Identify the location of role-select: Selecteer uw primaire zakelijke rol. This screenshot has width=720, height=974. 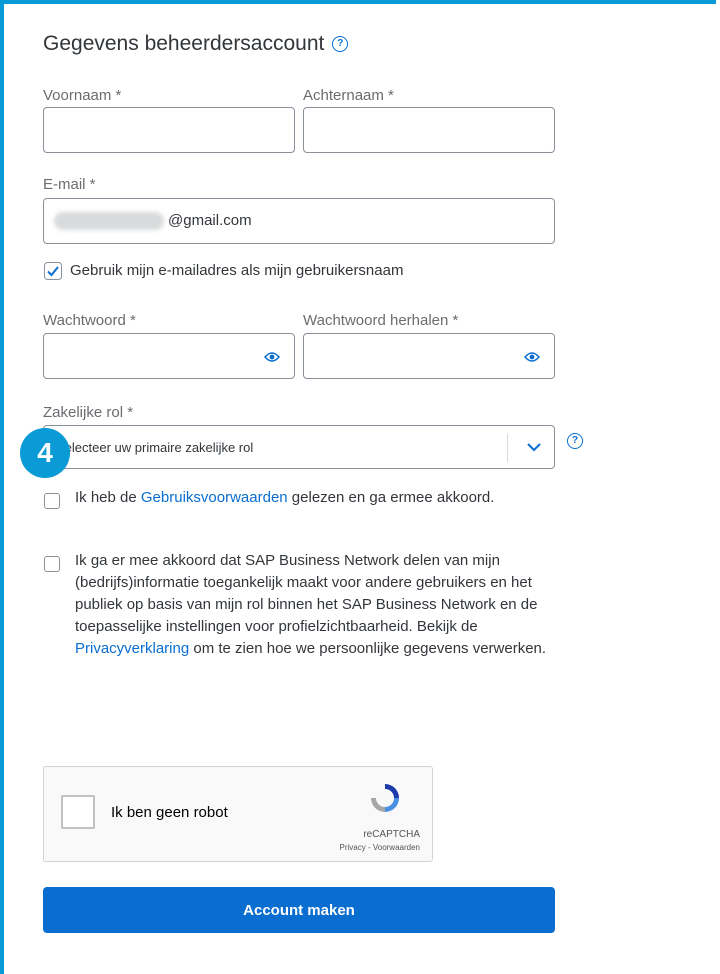
(299, 447).